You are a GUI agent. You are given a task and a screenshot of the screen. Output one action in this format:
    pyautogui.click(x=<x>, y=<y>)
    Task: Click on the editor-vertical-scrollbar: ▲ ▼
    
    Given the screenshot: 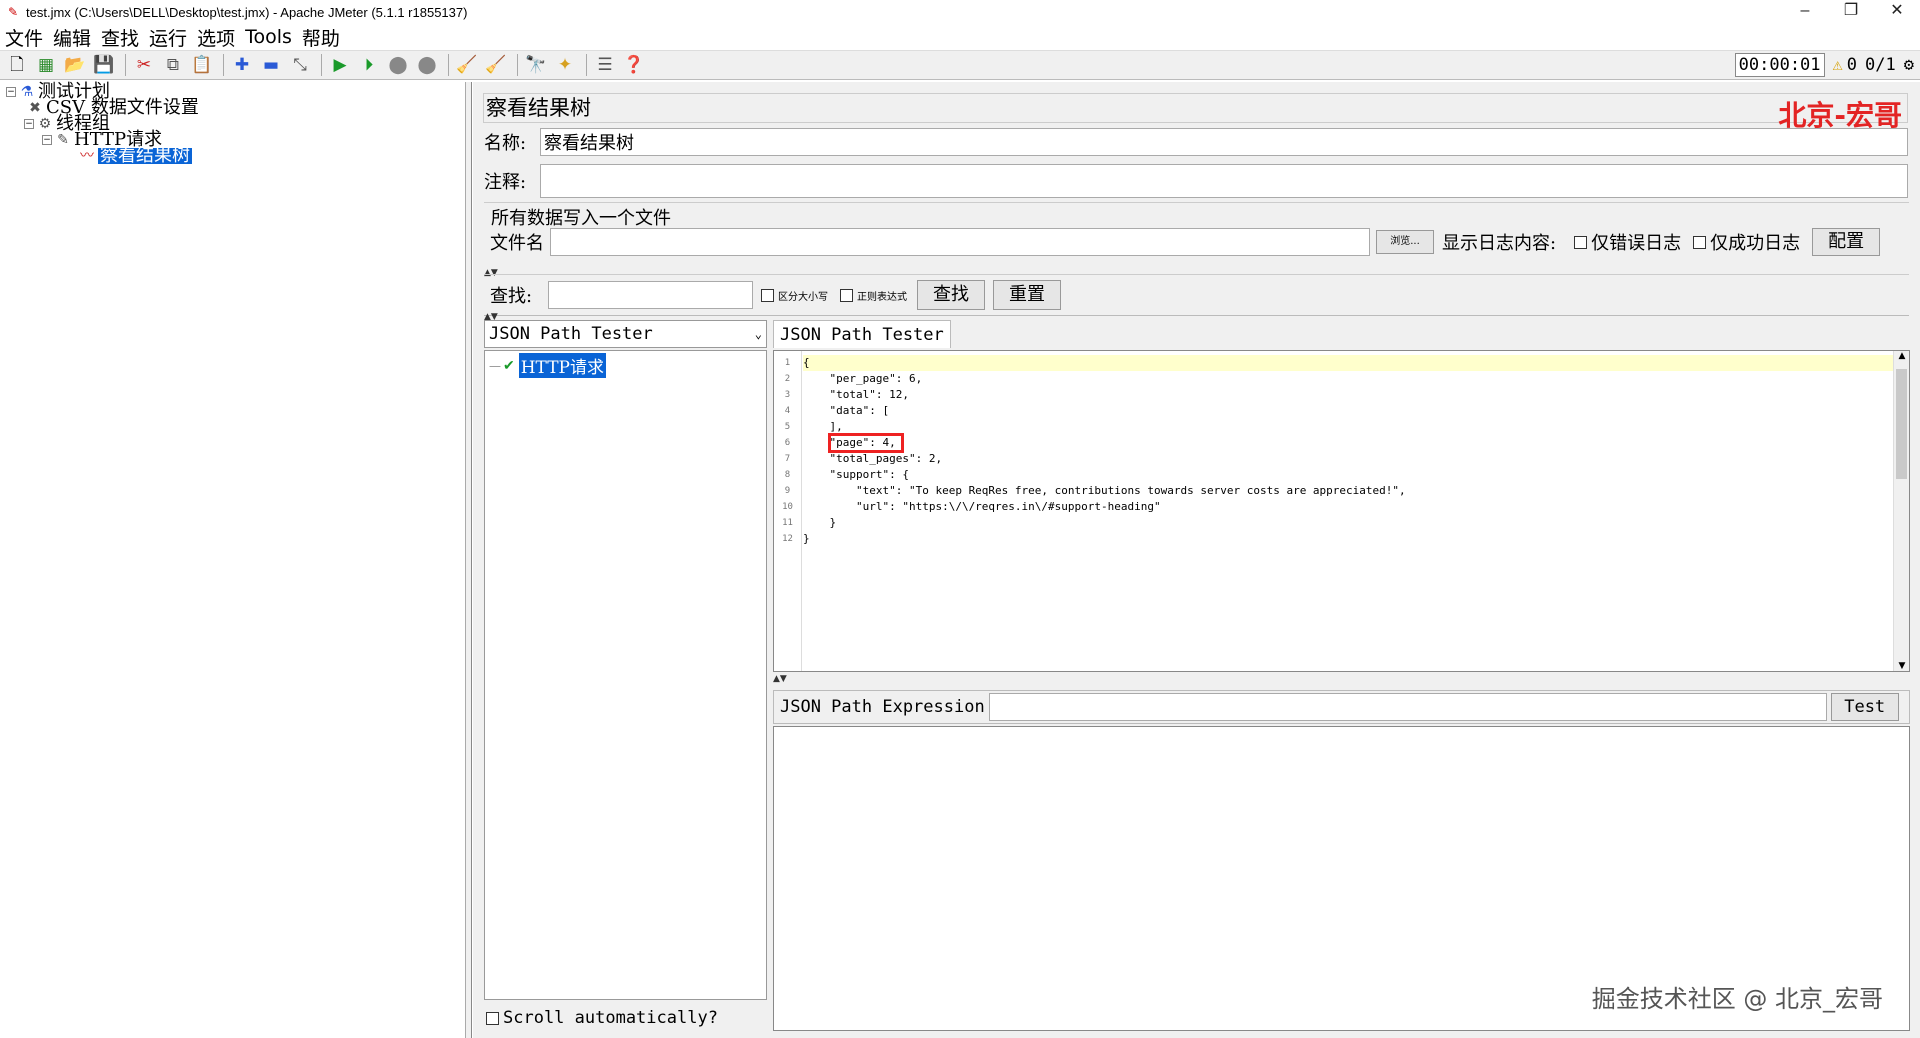 What is the action you would take?
    pyautogui.click(x=1901, y=511)
    